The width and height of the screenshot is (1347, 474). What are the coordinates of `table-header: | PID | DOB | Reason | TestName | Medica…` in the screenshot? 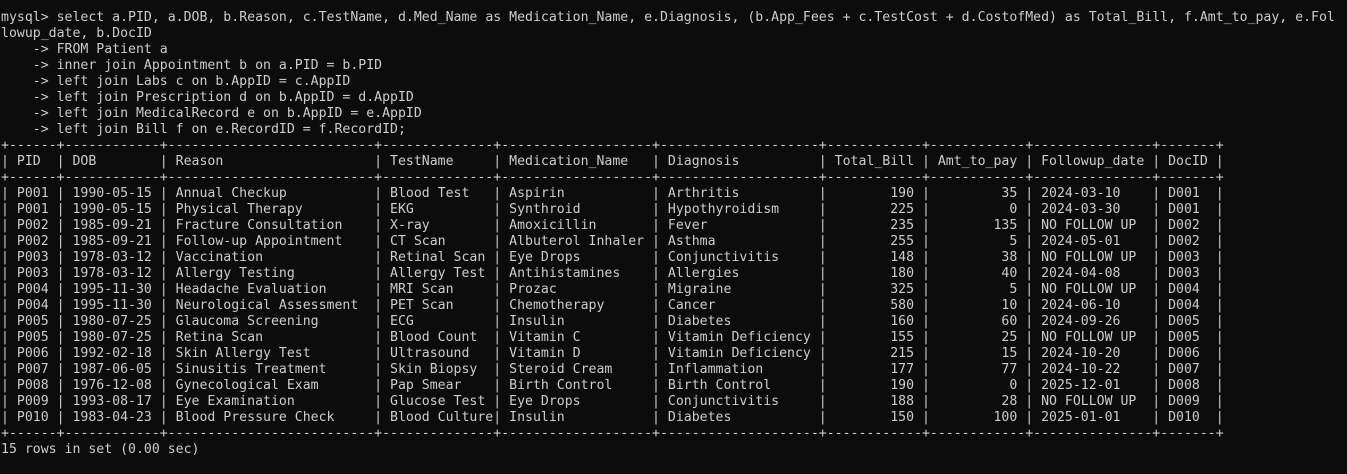 It's located at (612, 161).